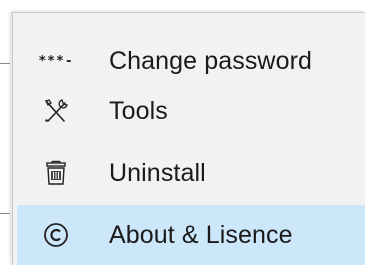 This screenshot has height=265, width=365. What do you see at coordinates (56, 173) in the screenshot?
I see `trash-icon` at bounding box center [56, 173].